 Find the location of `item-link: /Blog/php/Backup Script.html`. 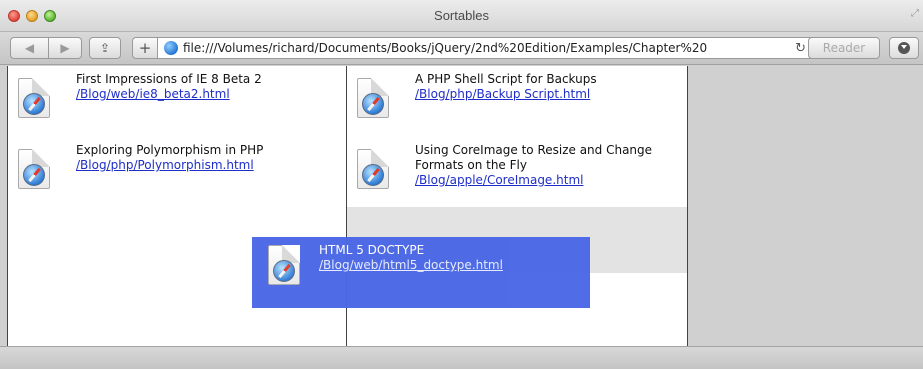

item-link: /Blog/php/Backup Script.html is located at coordinates (545, 94).